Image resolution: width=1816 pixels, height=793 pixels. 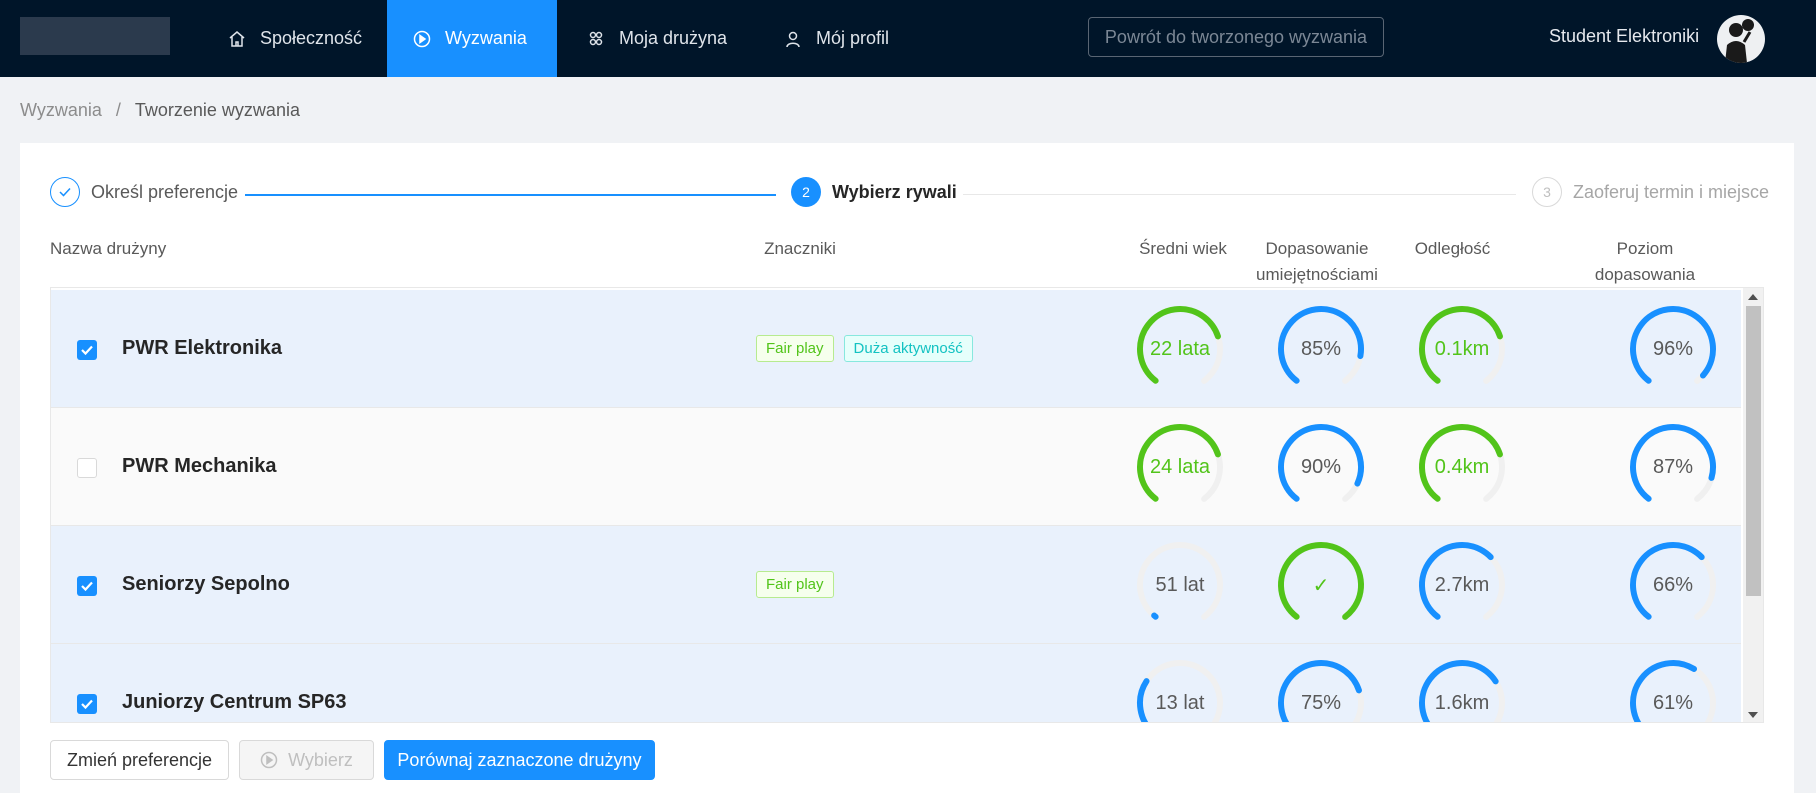 I want to click on return-to-challenge-button: Powrót do tworzonego wyzwania, so click(x=1236, y=37).